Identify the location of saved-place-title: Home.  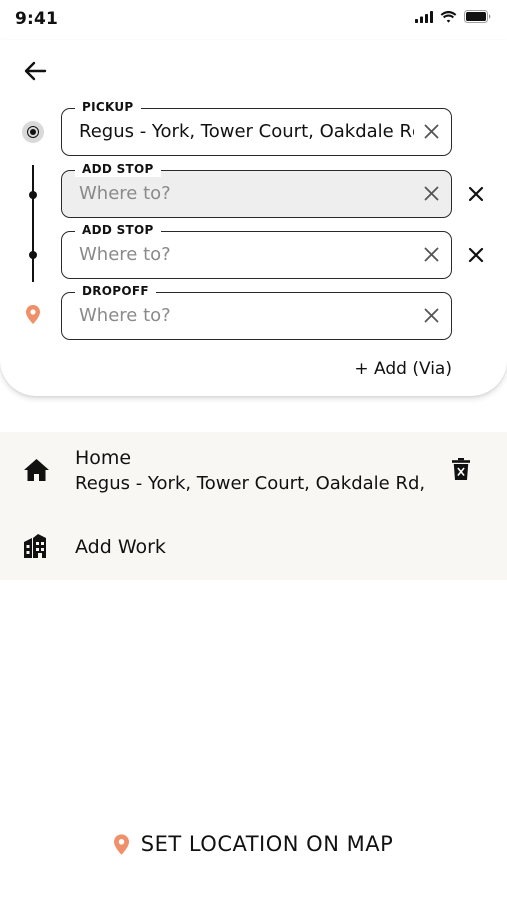
(103, 458).